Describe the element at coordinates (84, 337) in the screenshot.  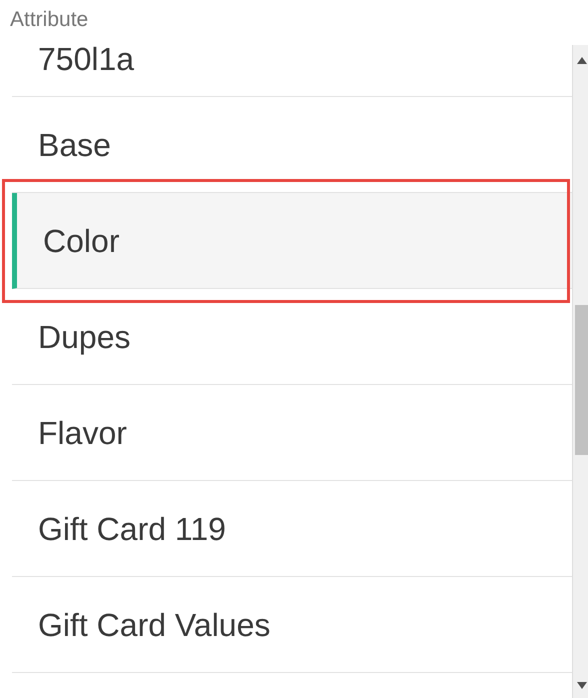
I see `item-label: Dupes` at that location.